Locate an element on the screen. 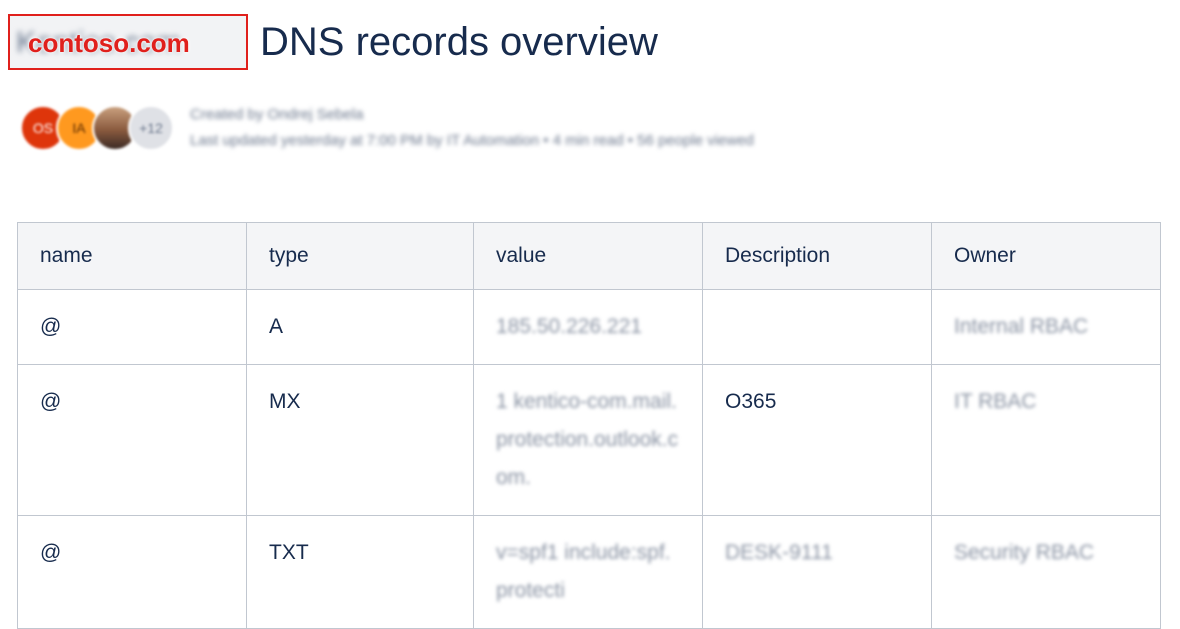 This screenshot has width=1180, height=629. column-header-type: type is located at coordinates (360, 256).